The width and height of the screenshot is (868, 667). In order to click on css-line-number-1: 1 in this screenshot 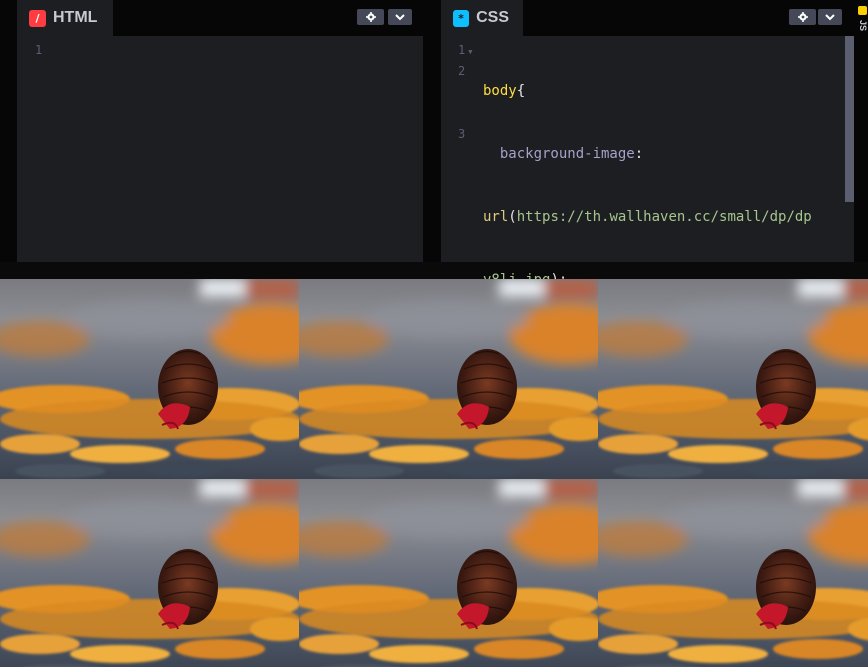, I will do `click(462, 50)`.